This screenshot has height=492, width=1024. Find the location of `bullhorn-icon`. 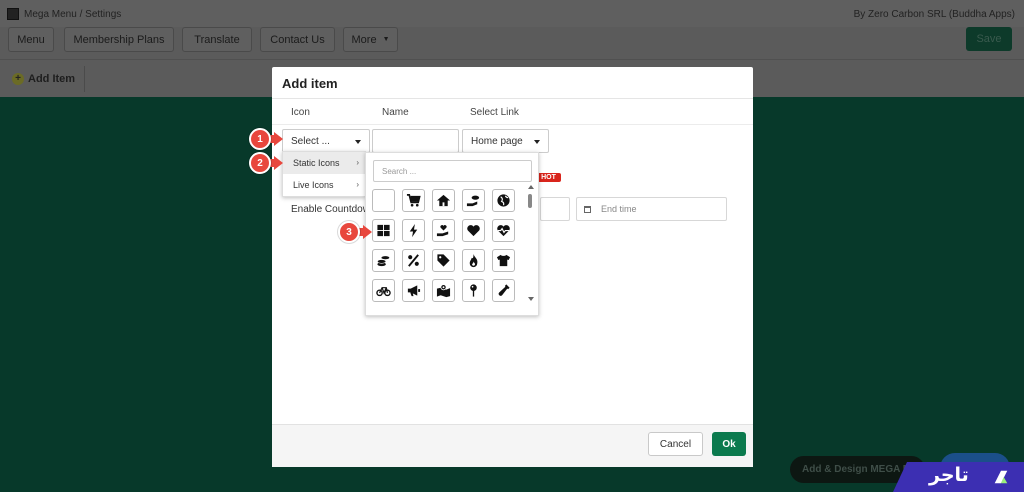

bullhorn-icon is located at coordinates (413, 290).